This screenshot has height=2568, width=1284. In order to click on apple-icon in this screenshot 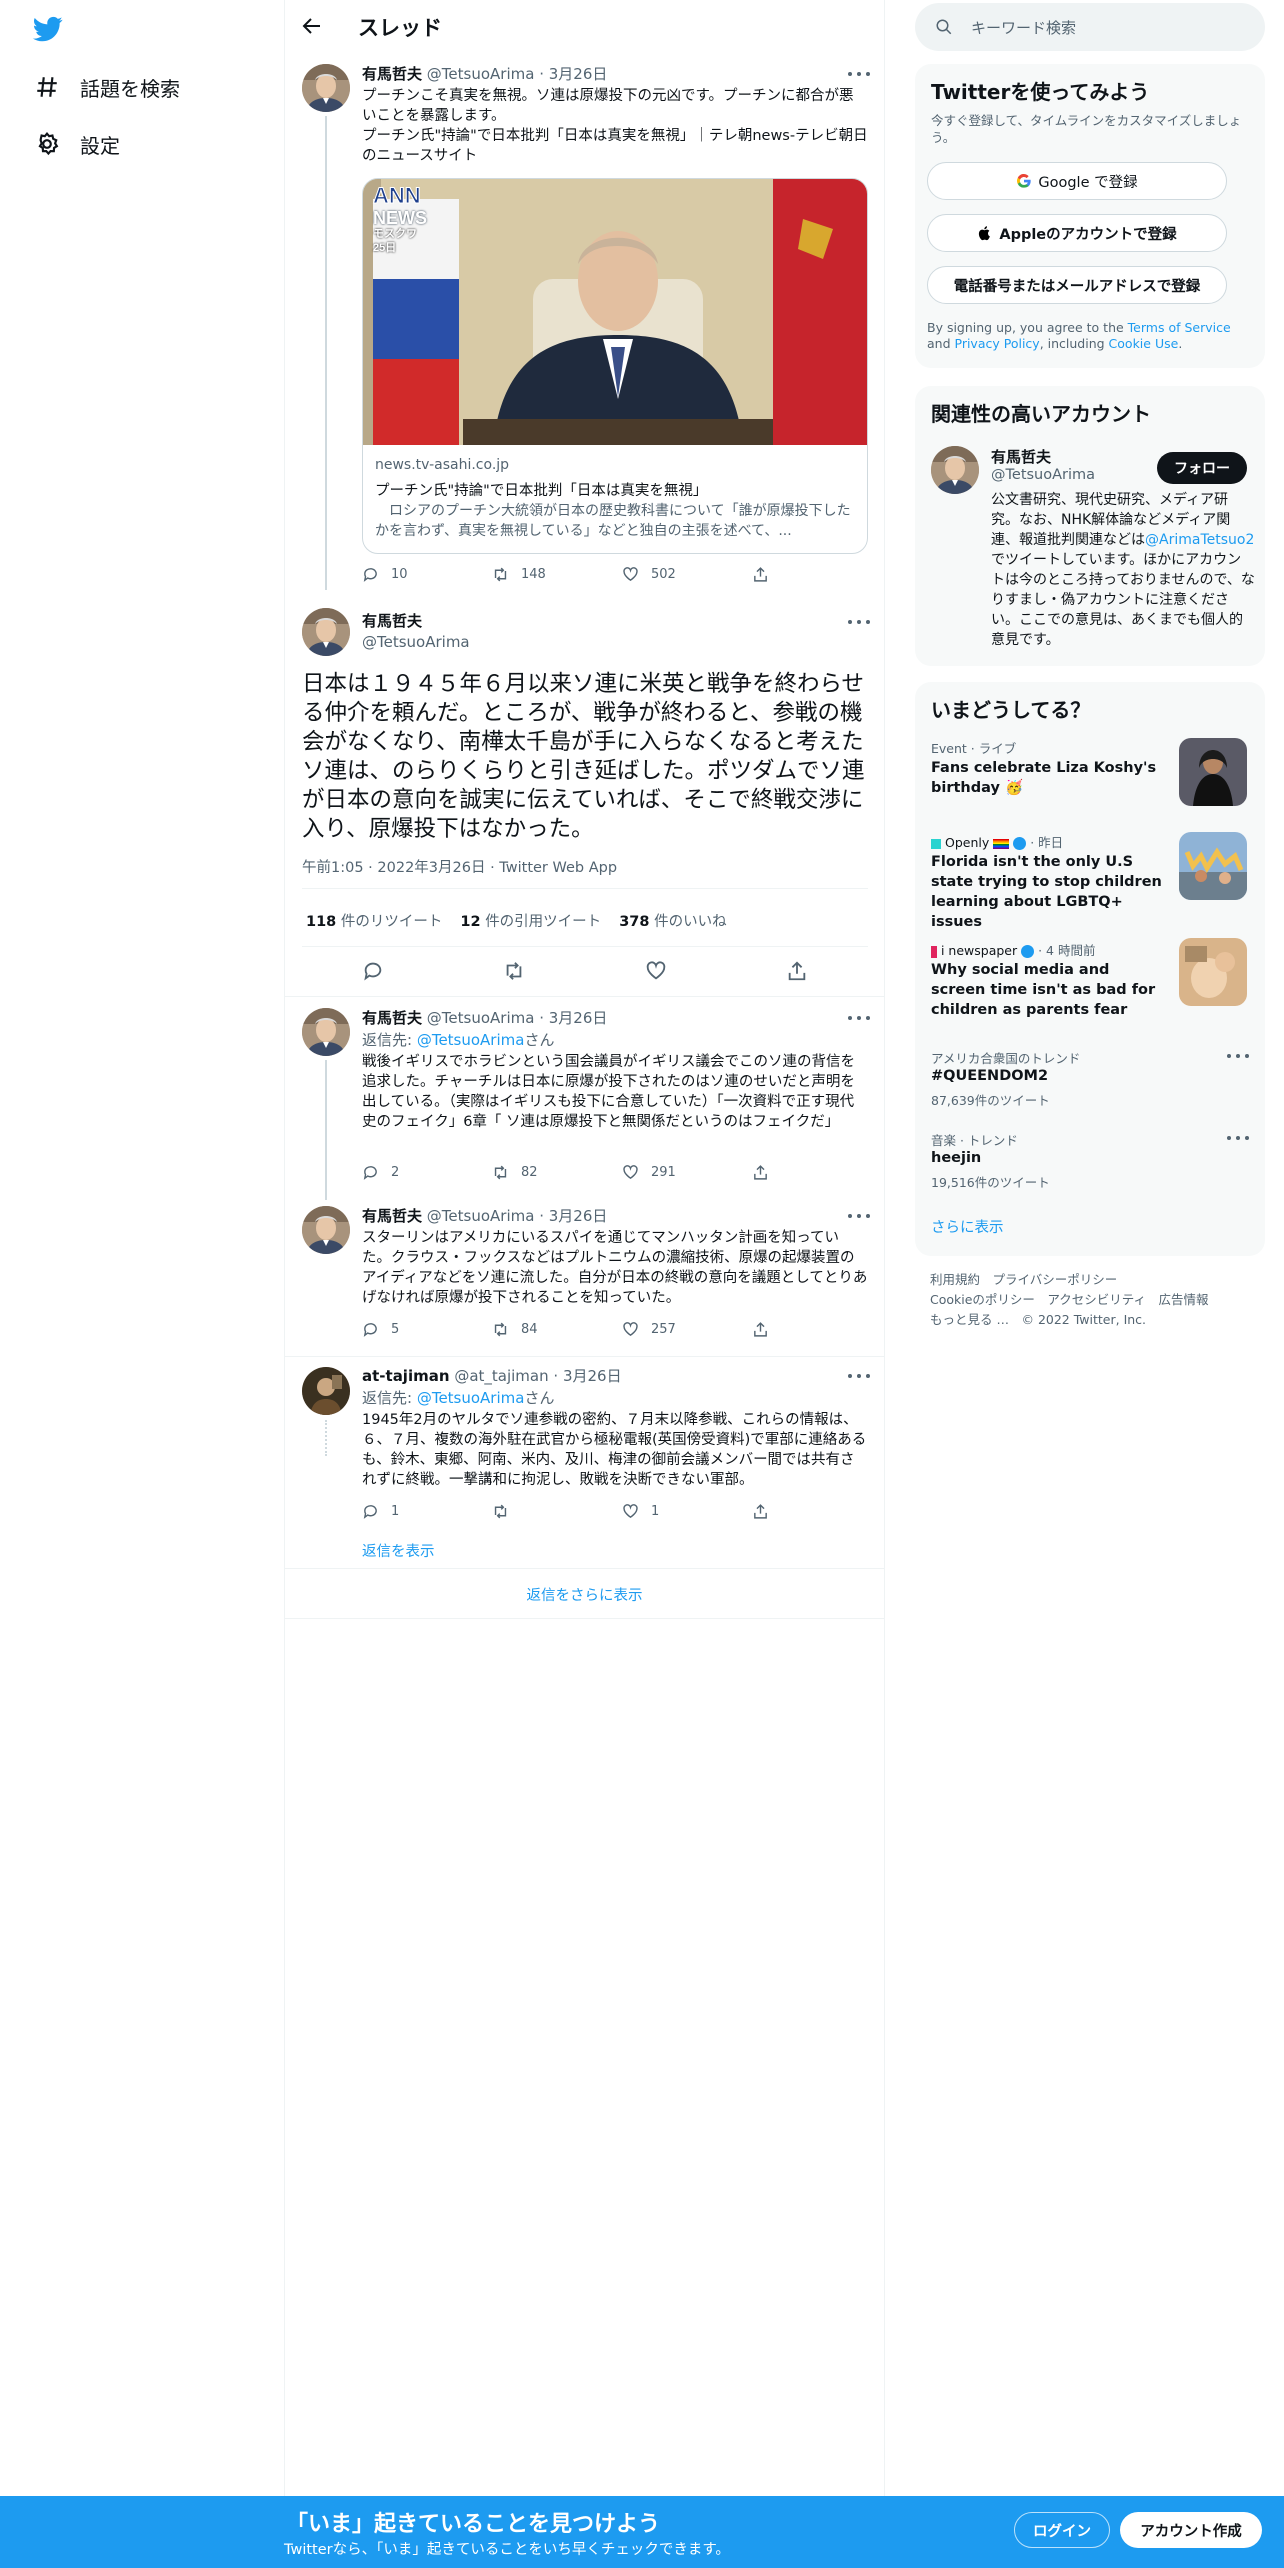, I will do `click(985, 233)`.